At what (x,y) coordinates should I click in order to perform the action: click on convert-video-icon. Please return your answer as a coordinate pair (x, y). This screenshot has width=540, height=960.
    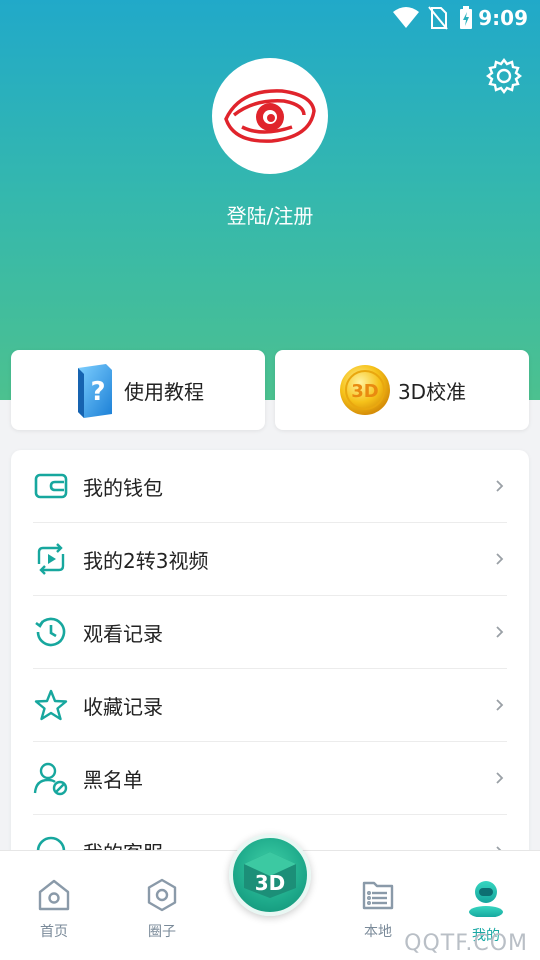
    Looking at the image, I should click on (51, 559).